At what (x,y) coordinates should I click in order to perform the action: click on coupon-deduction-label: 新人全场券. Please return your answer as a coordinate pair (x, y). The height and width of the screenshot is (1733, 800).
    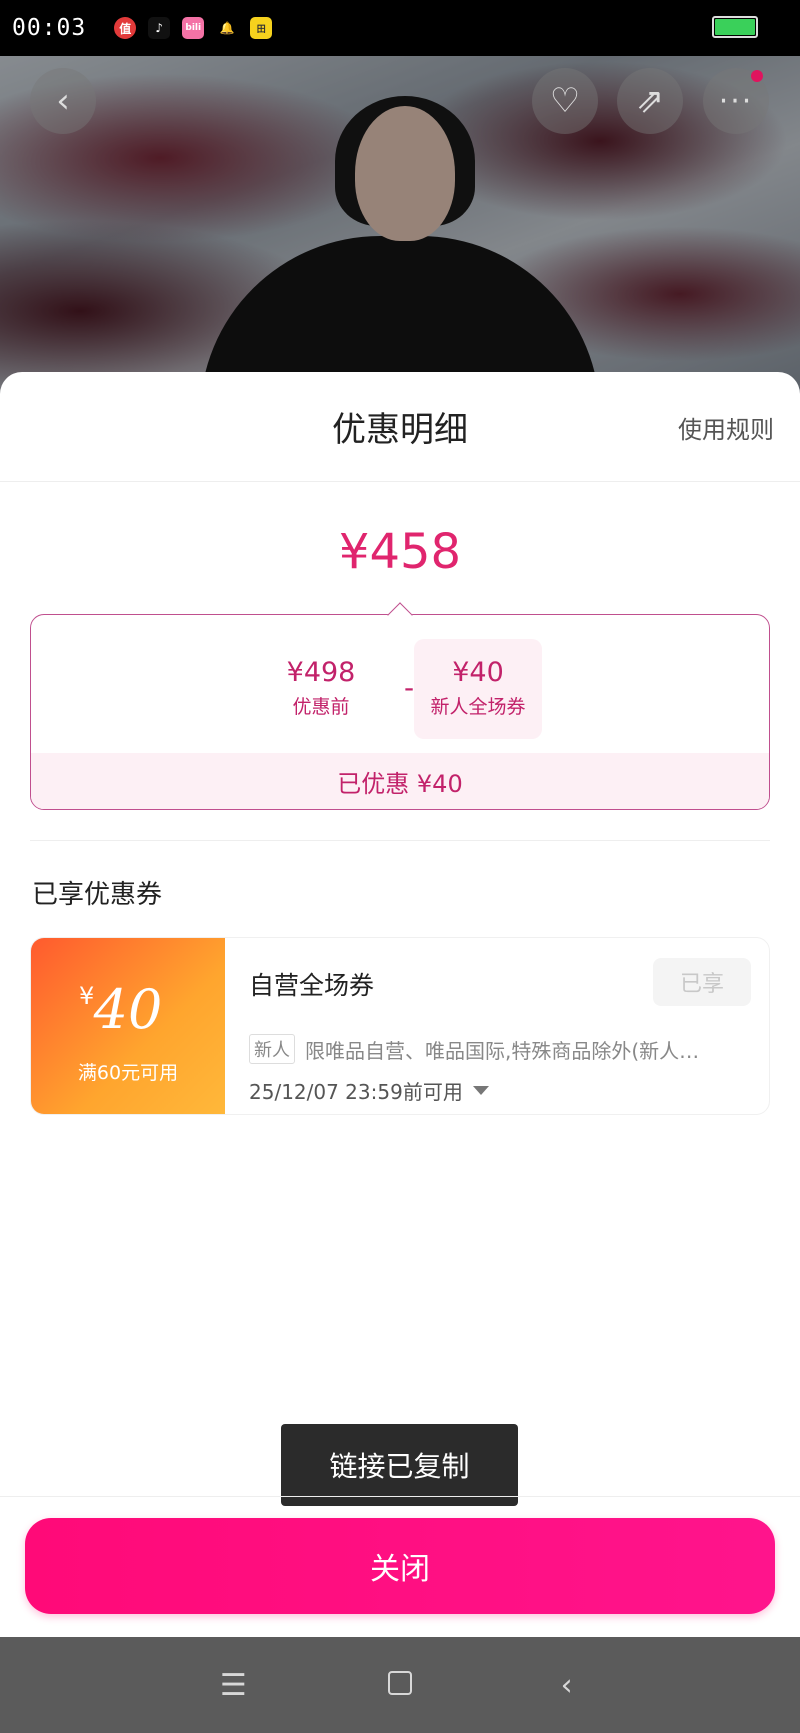
    Looking at the image, I should click on (478, 707).